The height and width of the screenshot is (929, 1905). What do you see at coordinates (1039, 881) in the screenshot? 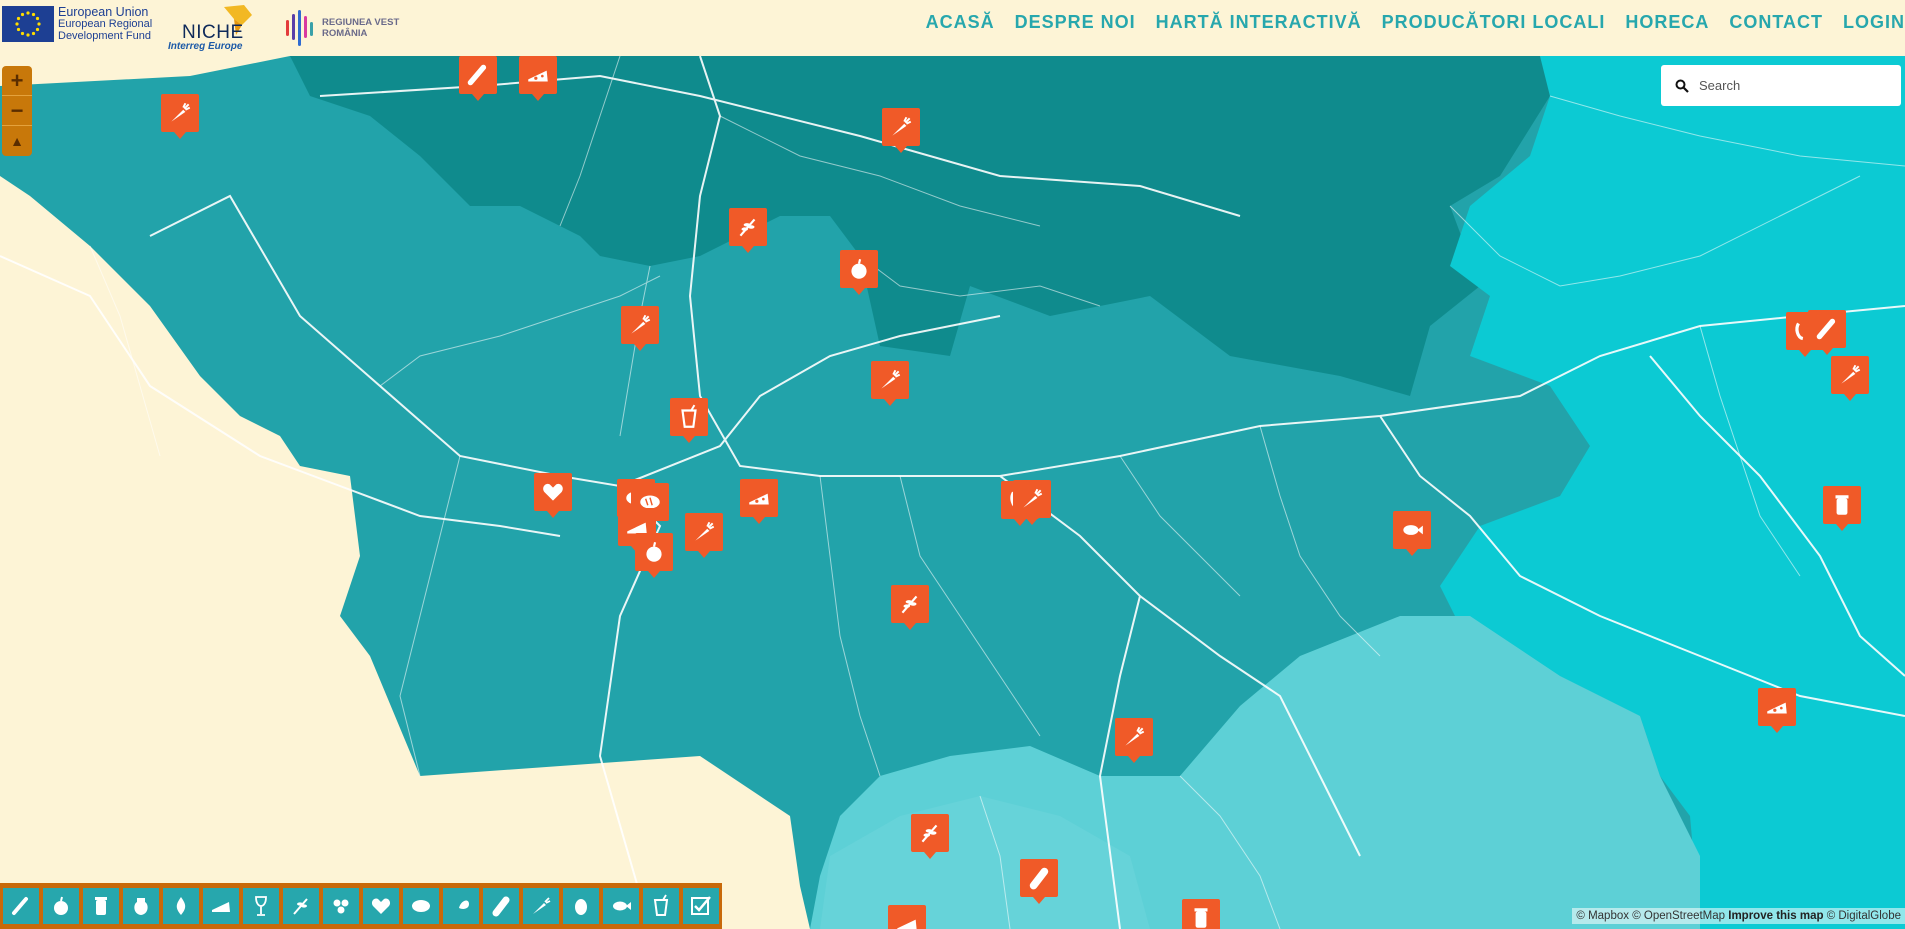
I see `map-pin-salami` at bounding box center [1039, 881].